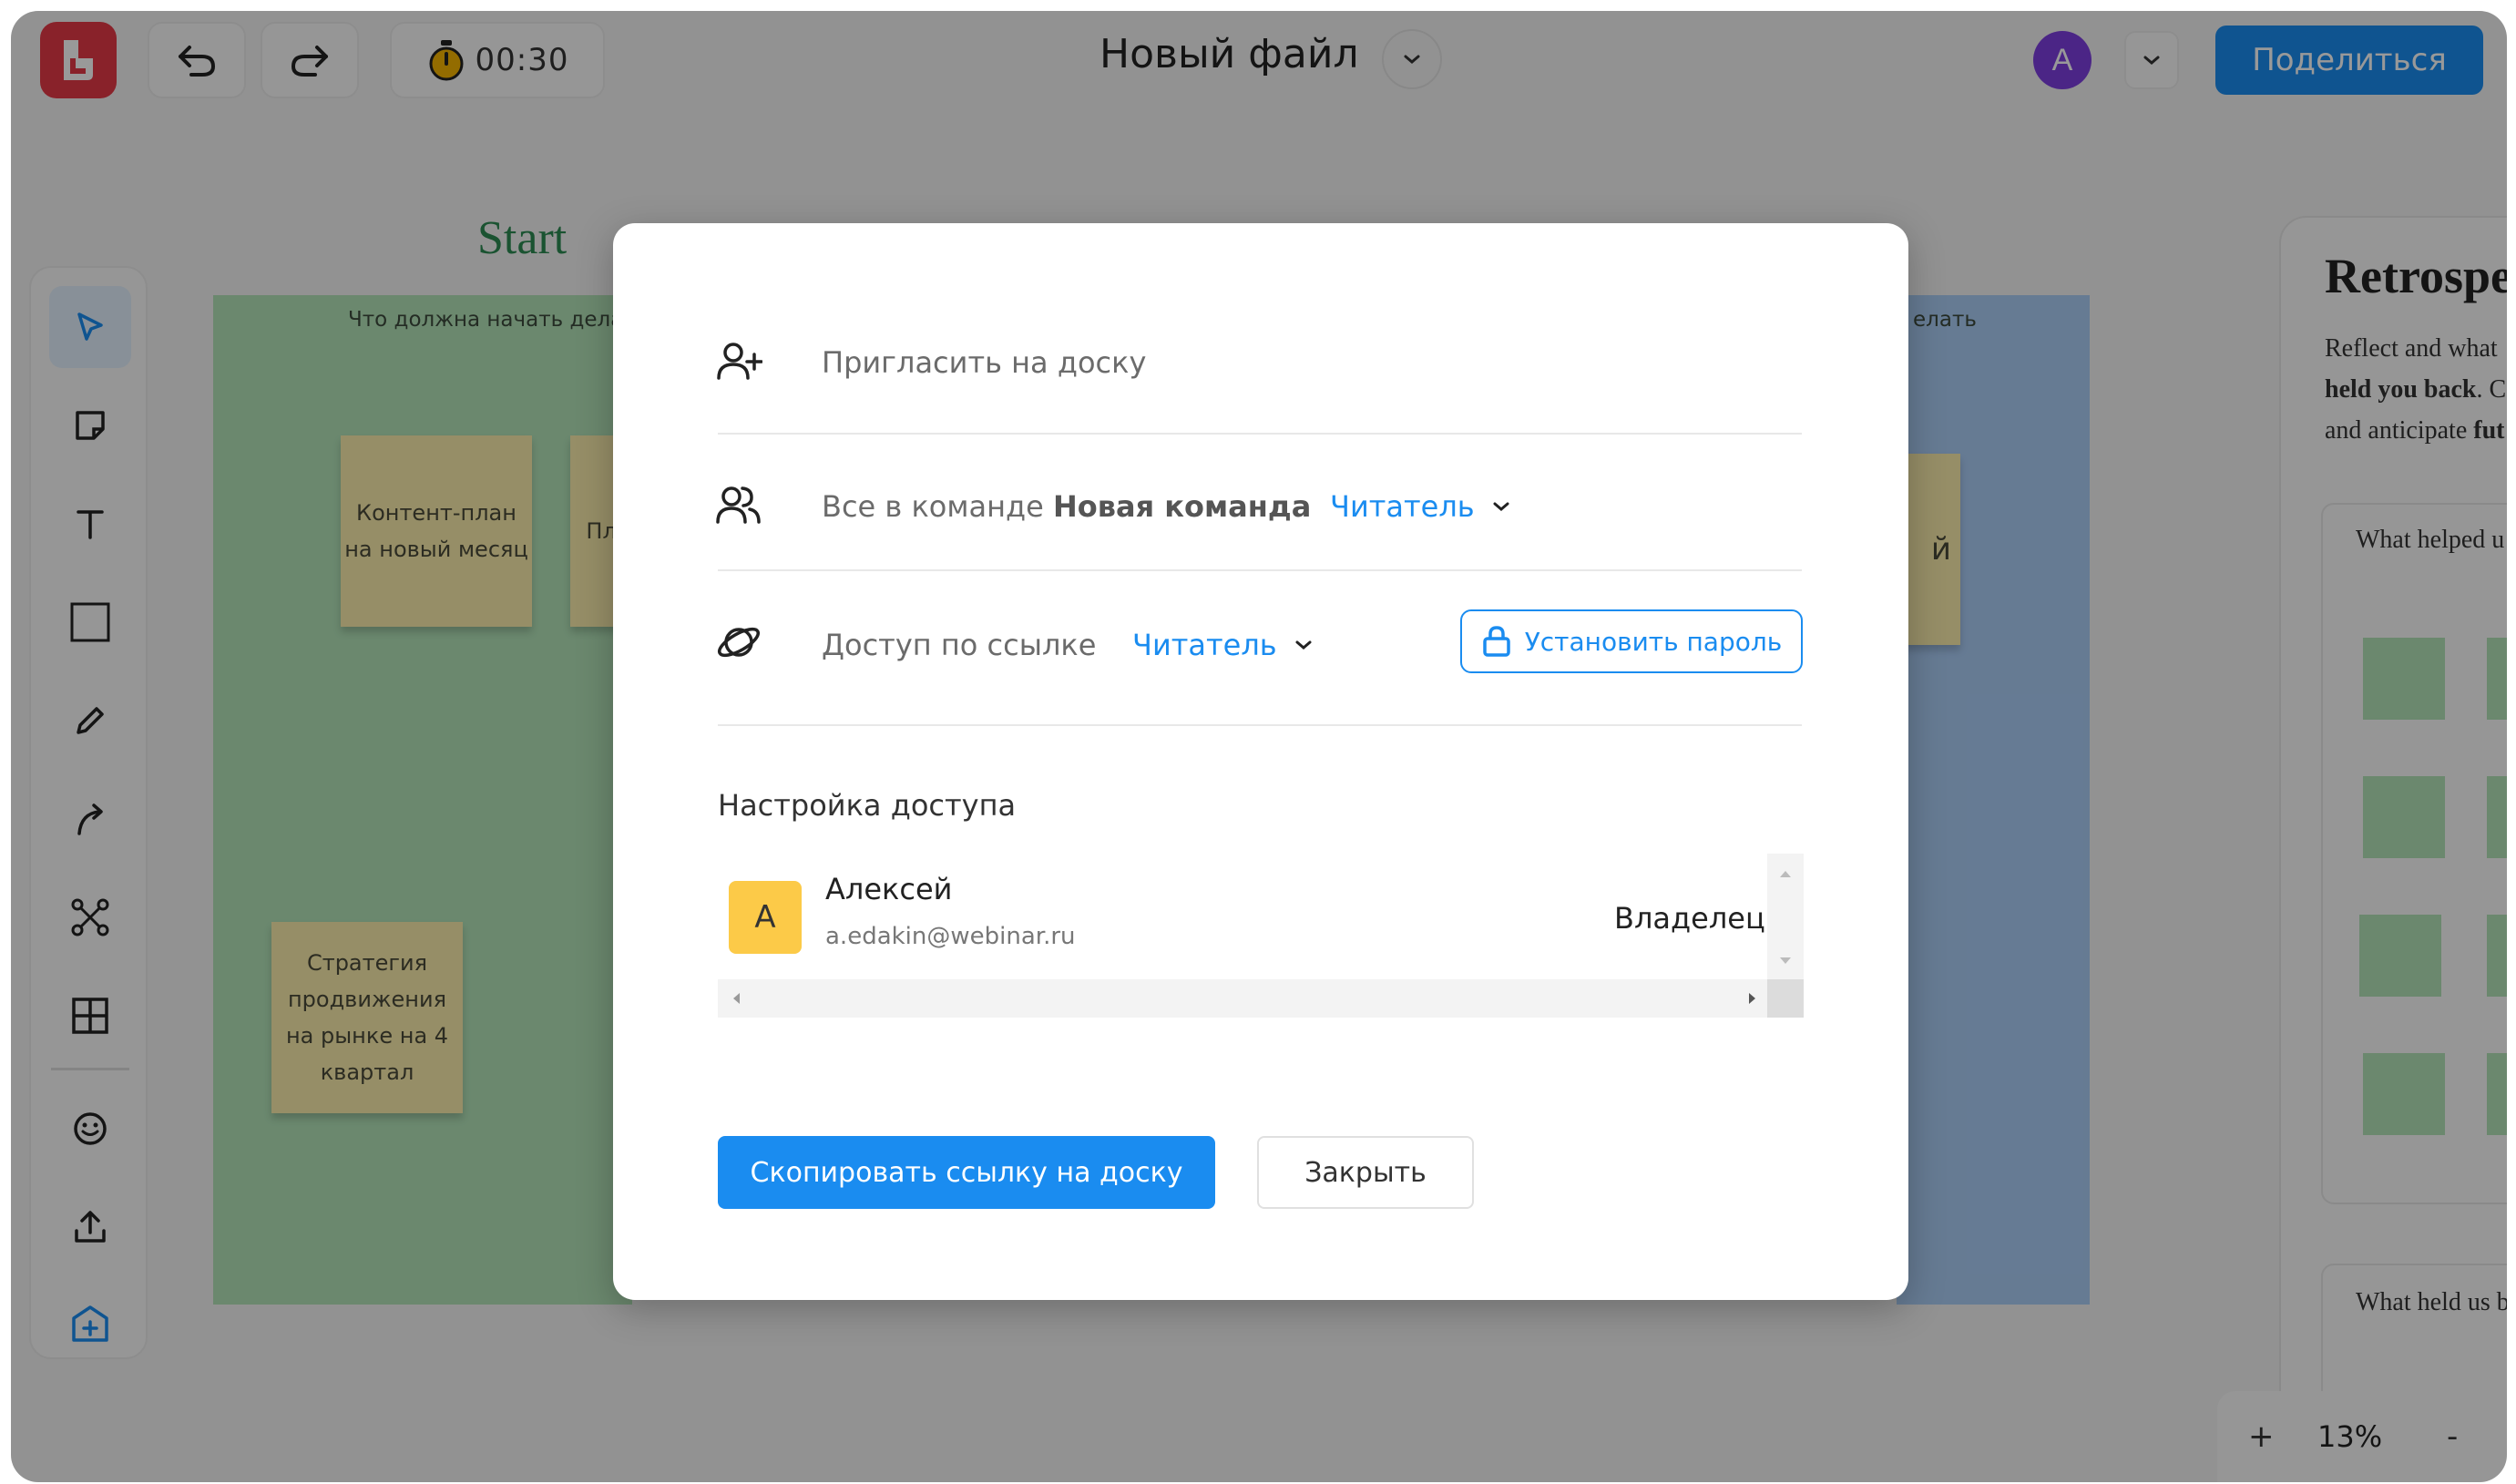 The height and width of the screenshot is (1484, 2516). Describe the element at coordinates (1785, 916) in the screenshot. I see `vertical-scrollbar` at that location.